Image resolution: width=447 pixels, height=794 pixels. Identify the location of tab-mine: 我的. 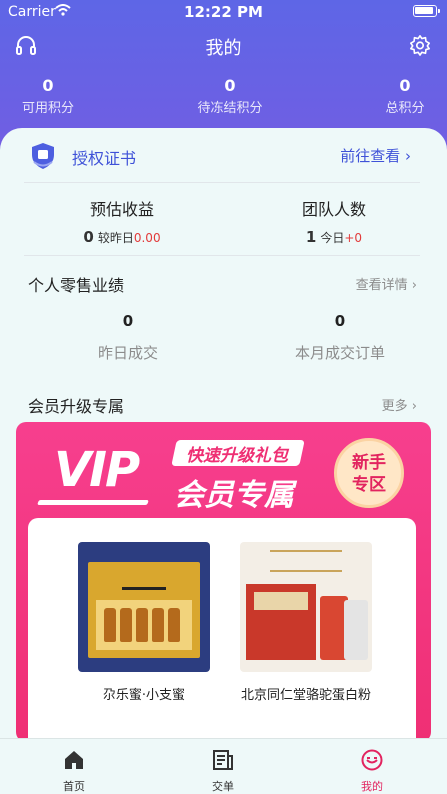
(372, 771).